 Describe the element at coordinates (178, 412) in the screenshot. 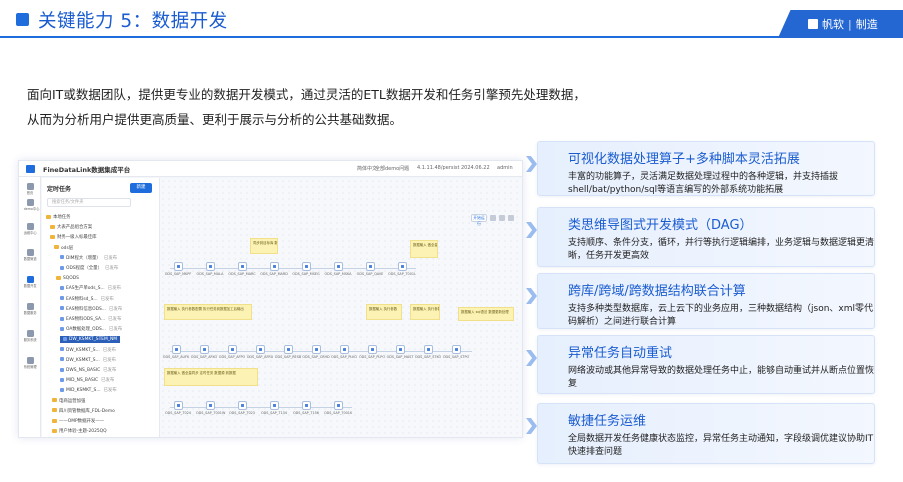

I see `dag-node: ODS_SAP_T024` at that location.